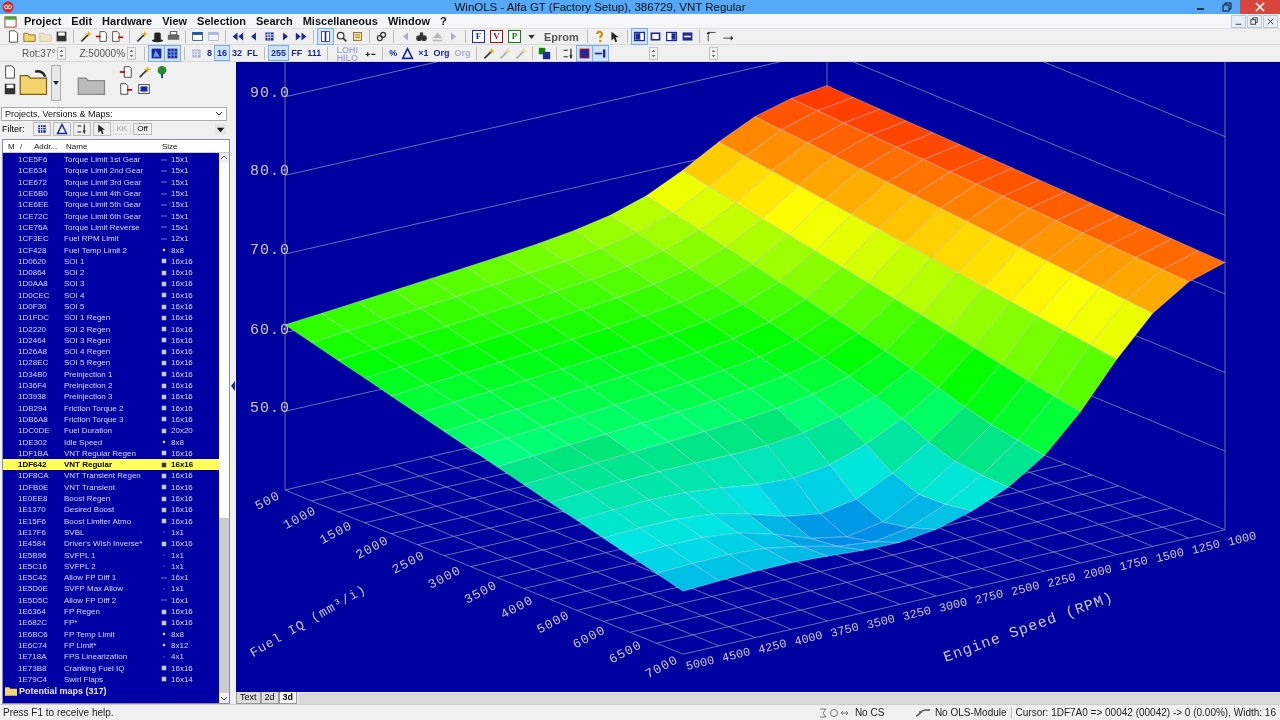  Describe the element at coordinates (111, 193) in the screenshot. I see `map-row: 1CE6B0 Torque Limit 4th Gear 15x1` at that location.